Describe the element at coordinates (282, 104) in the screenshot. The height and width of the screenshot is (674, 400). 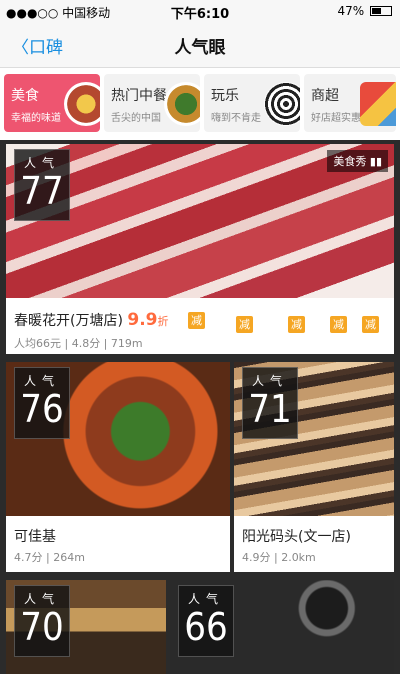
I see `target-icon` at that location.